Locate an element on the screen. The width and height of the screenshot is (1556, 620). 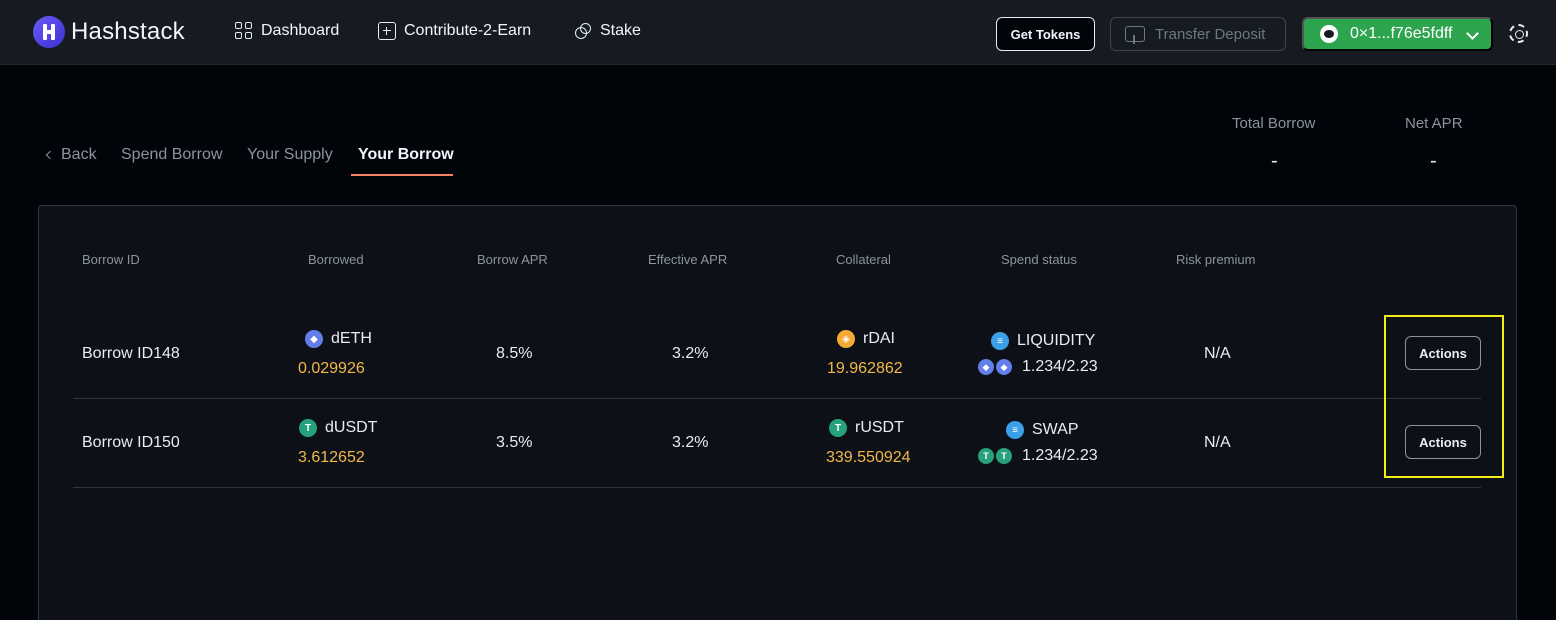
coins-icon is located at coordinates (583, 31).